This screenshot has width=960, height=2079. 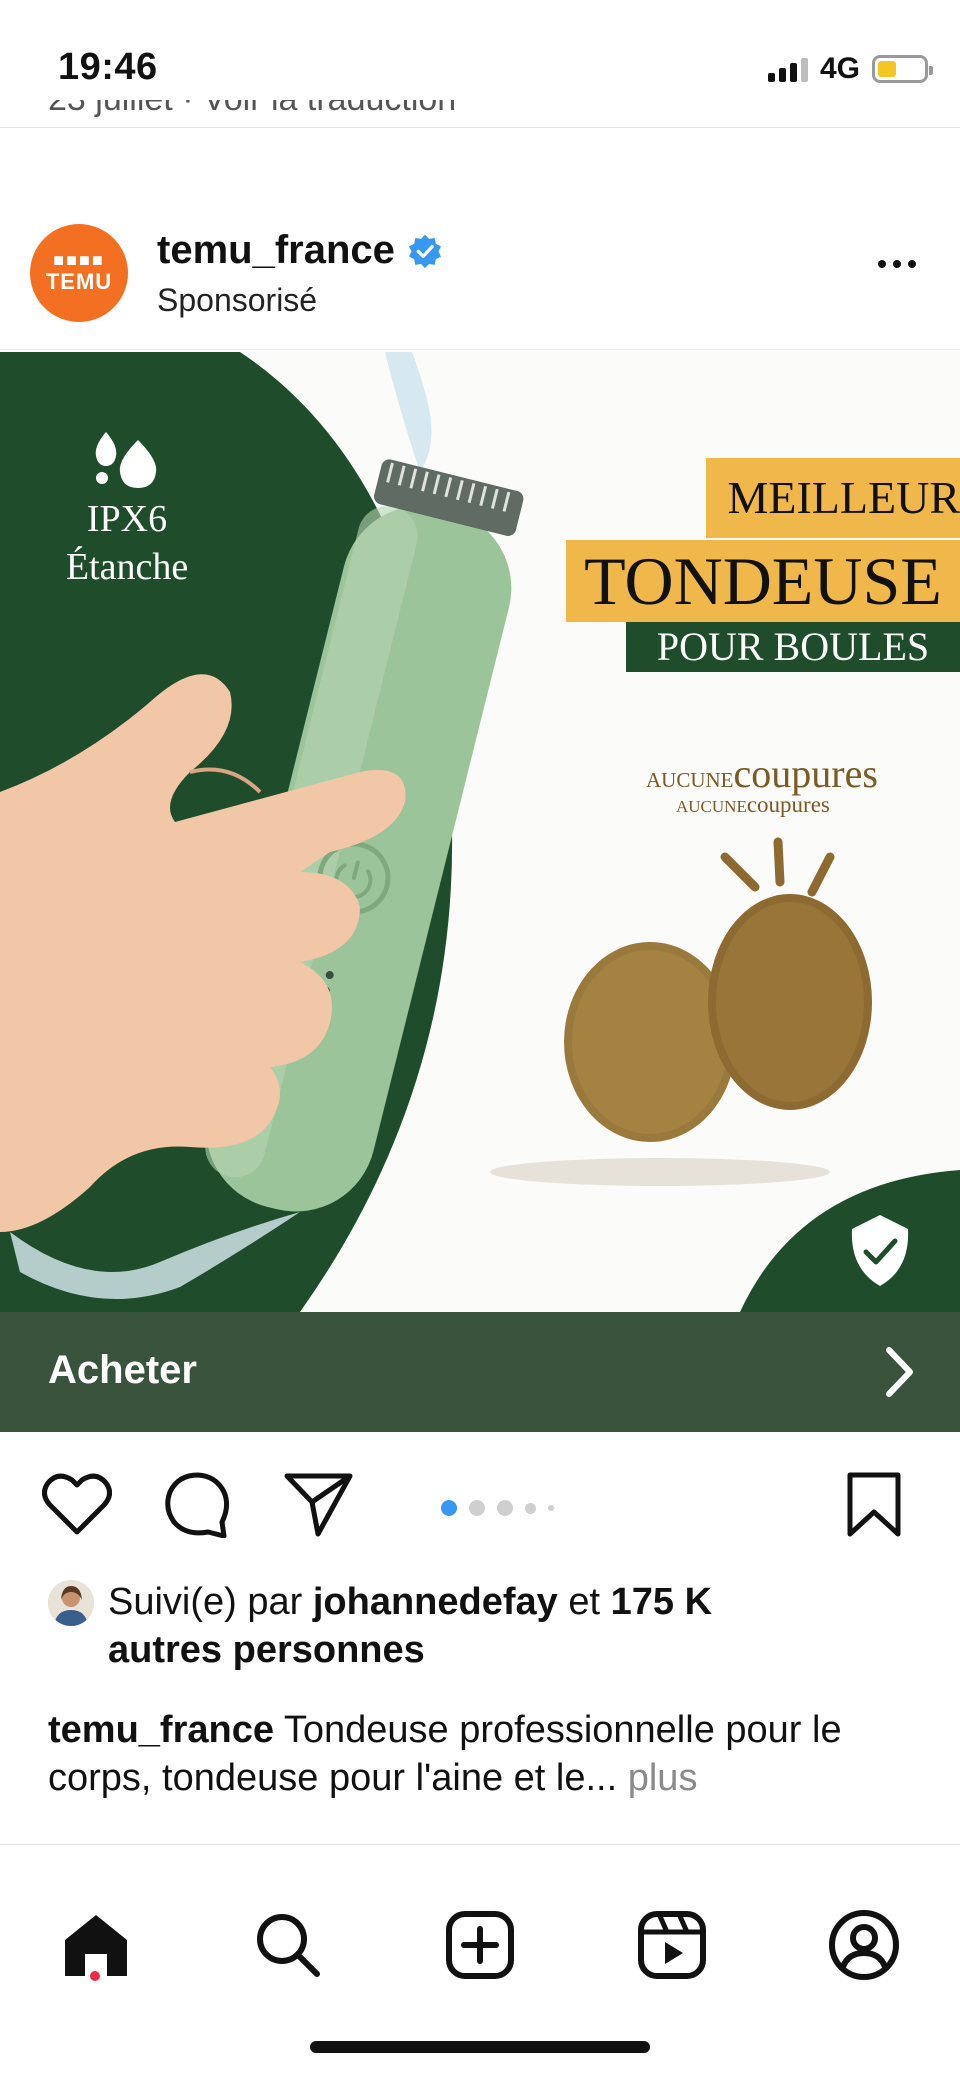 What do you see at coordinates (95, 1976) in the screenshot?
I see `home-notification-dot` at bounding box center [95, 1976].